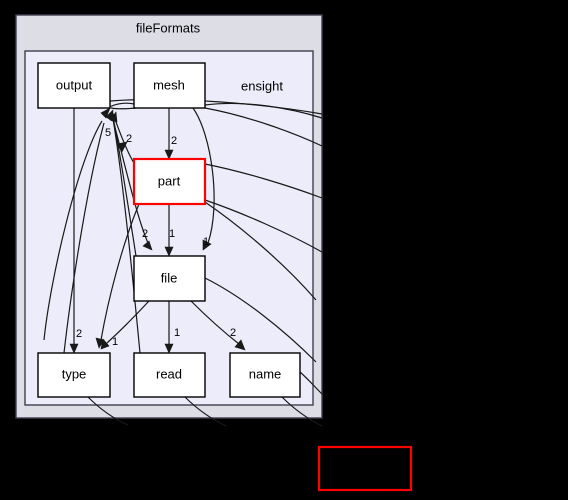 The height and width of the screenshot is (500, 568). I want to click on edge-label-mesh-output-5: 5, so click(108, 133).